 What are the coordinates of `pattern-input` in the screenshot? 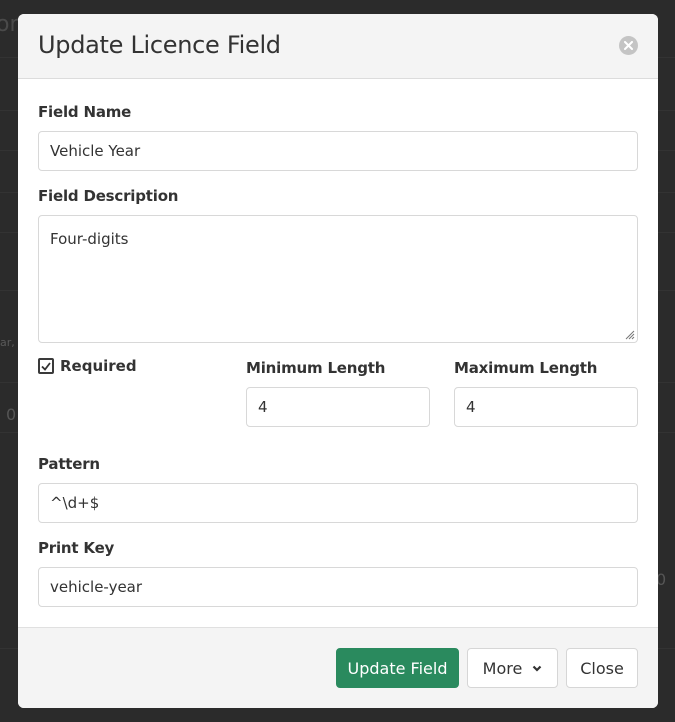 It's located at (338, 503).